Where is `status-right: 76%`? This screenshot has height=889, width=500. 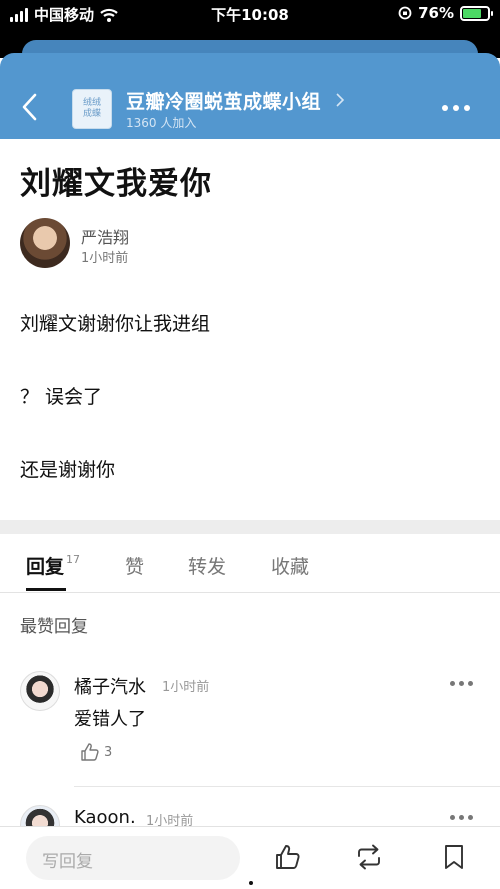
status-right: 76% is located at coordinates (445, 13).